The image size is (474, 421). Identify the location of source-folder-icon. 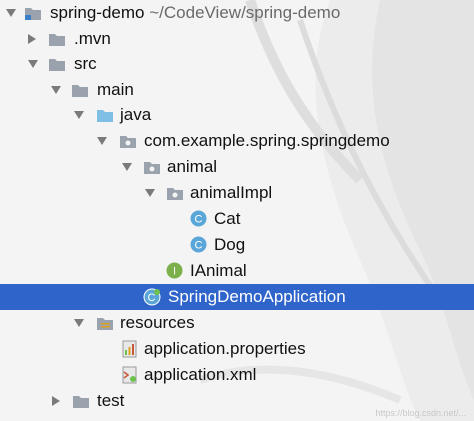
(105, 116).